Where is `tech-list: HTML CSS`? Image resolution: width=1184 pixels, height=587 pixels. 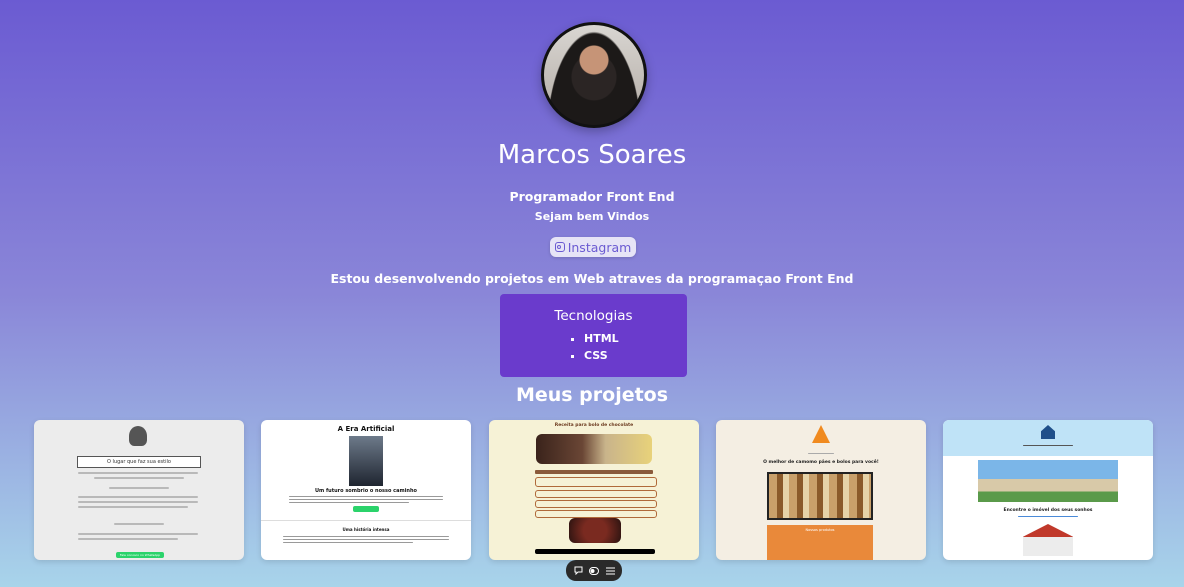 tech-list: HTML CSS is located at coordinates (593, 347).